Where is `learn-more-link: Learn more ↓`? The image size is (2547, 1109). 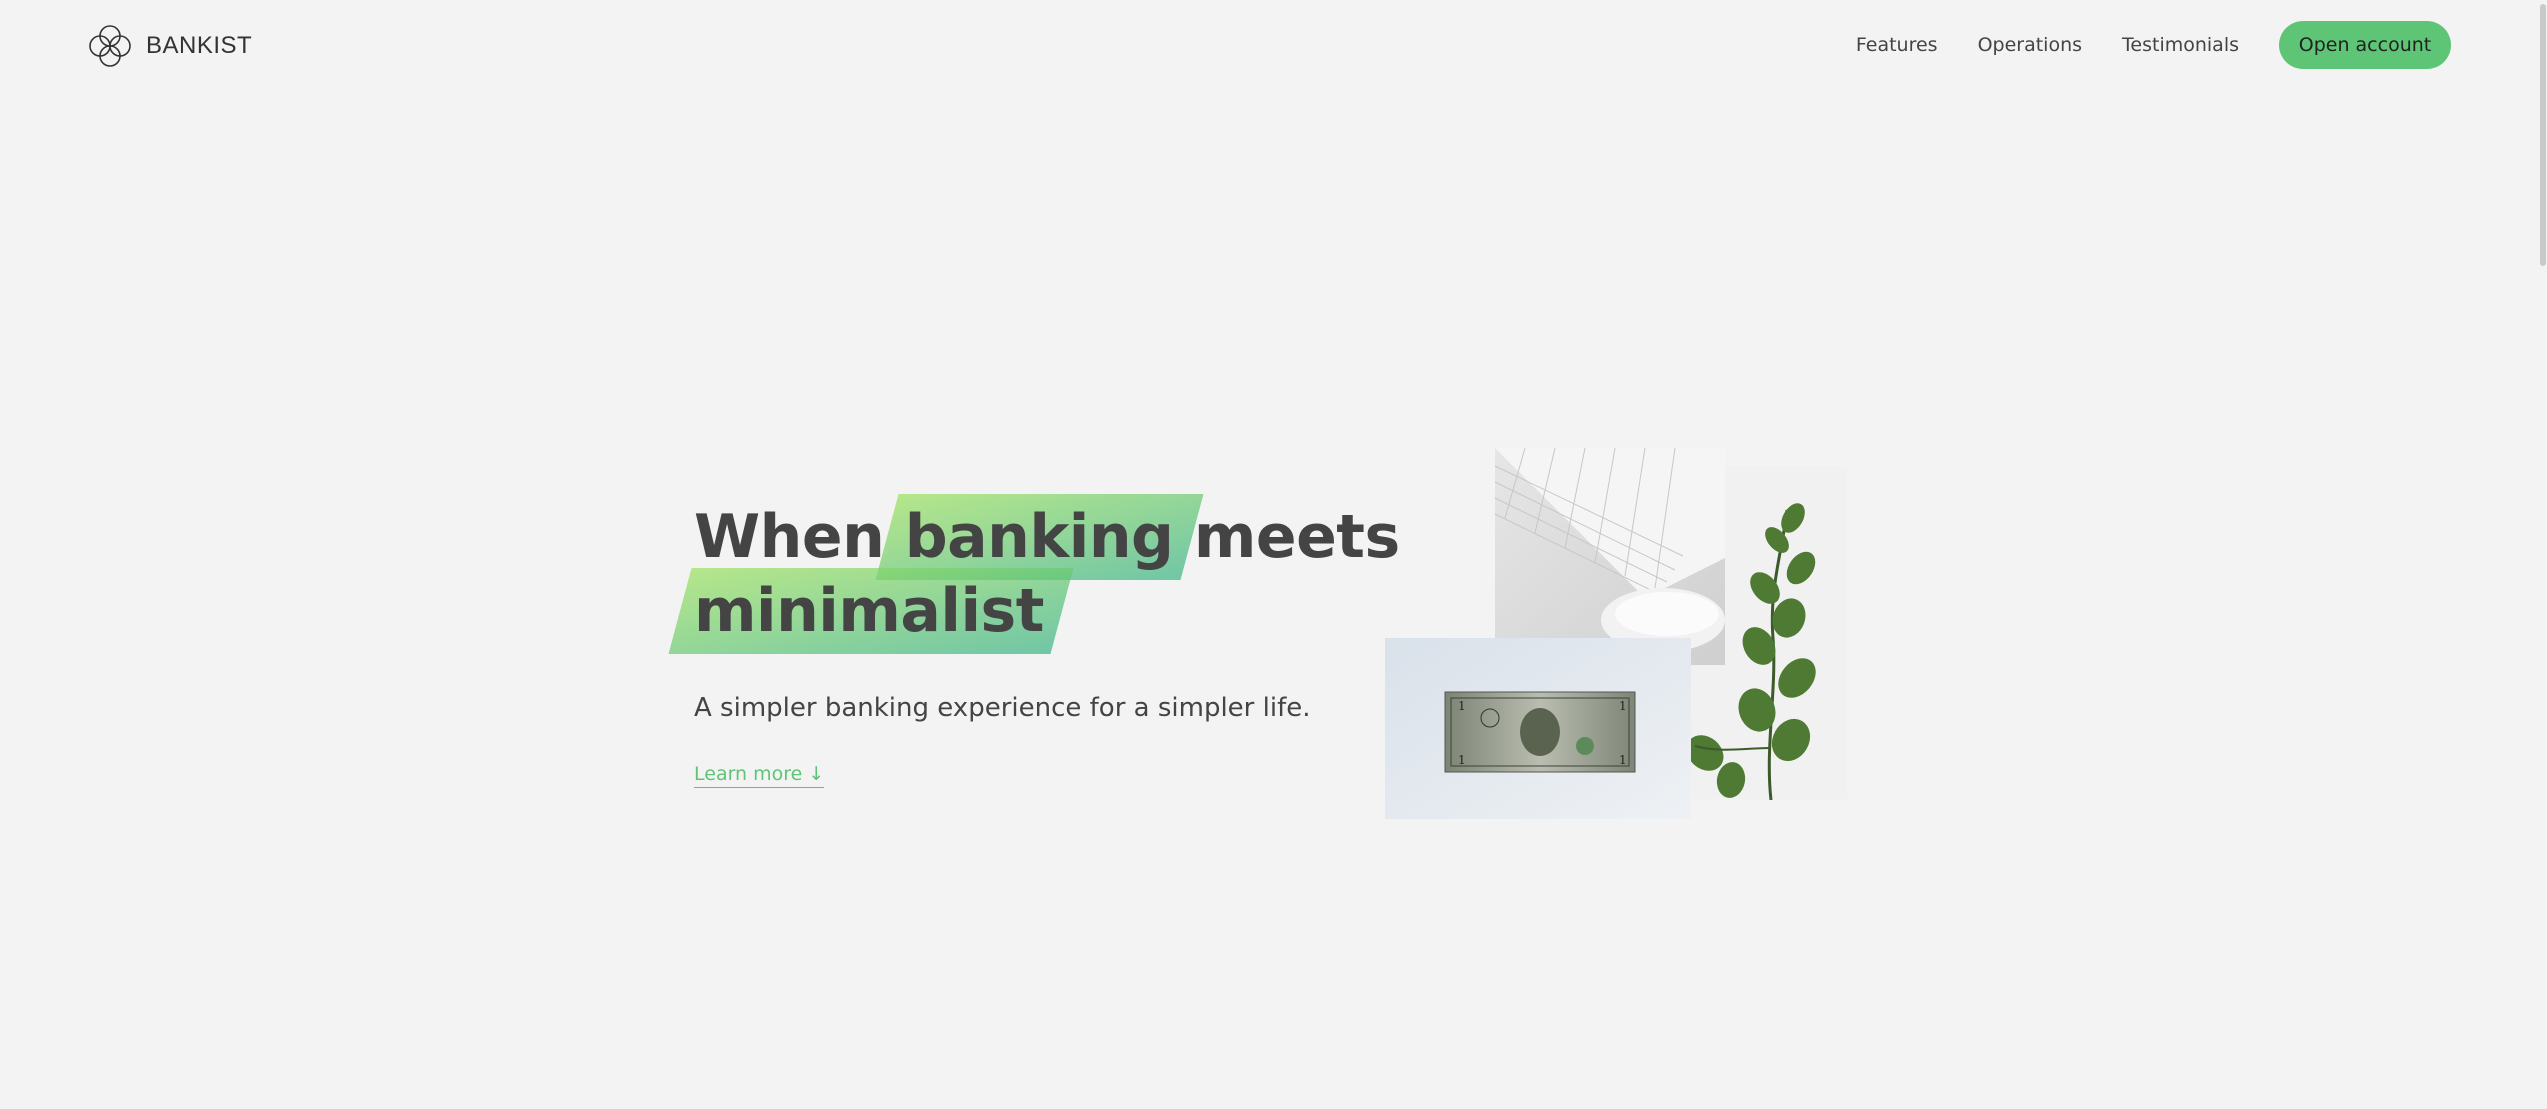
learn-more-link: Learn more ↓ is located at coordinates (759, 775).